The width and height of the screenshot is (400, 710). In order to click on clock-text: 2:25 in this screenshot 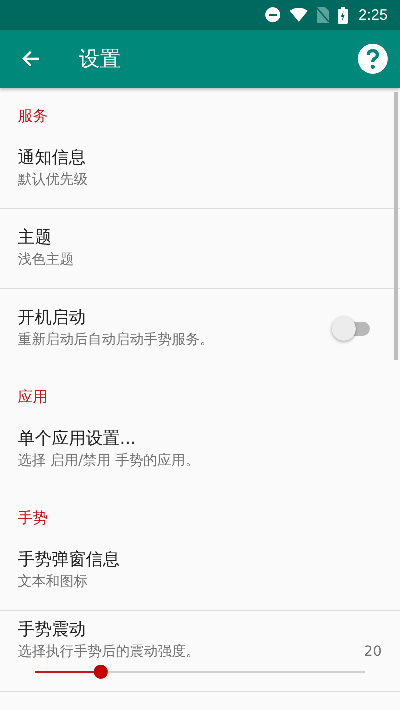, I will do `click(373, 15)`.